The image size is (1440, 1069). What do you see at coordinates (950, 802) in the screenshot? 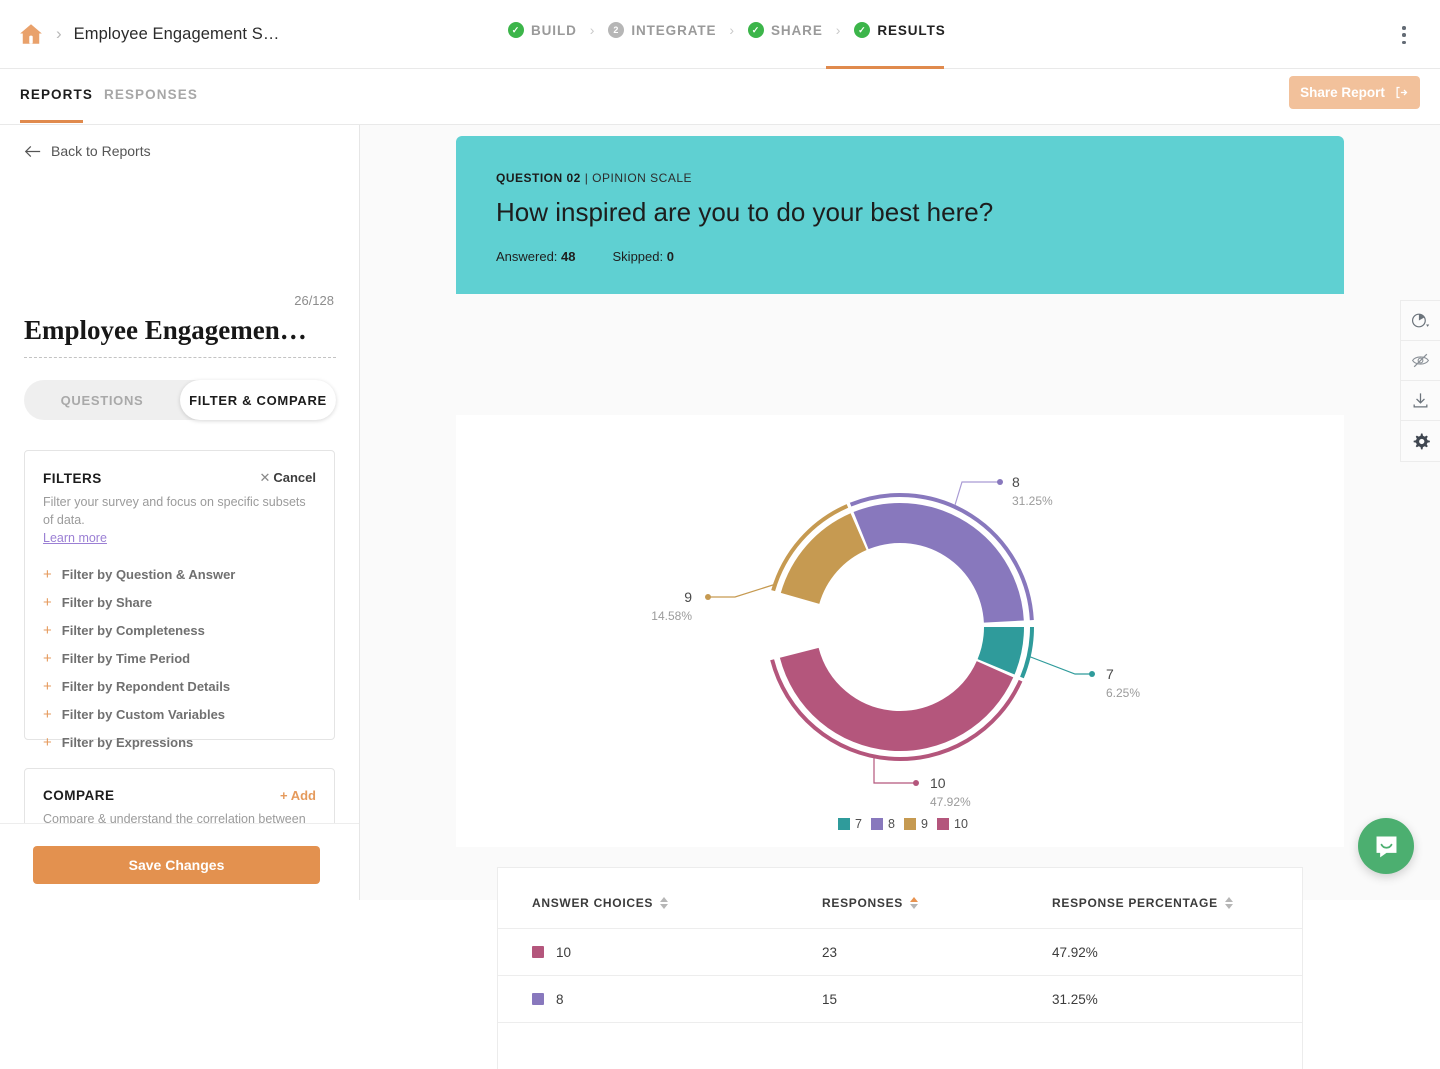
I see `donut-label-10-pct: 47.92%` at bounding box center [950, 802].